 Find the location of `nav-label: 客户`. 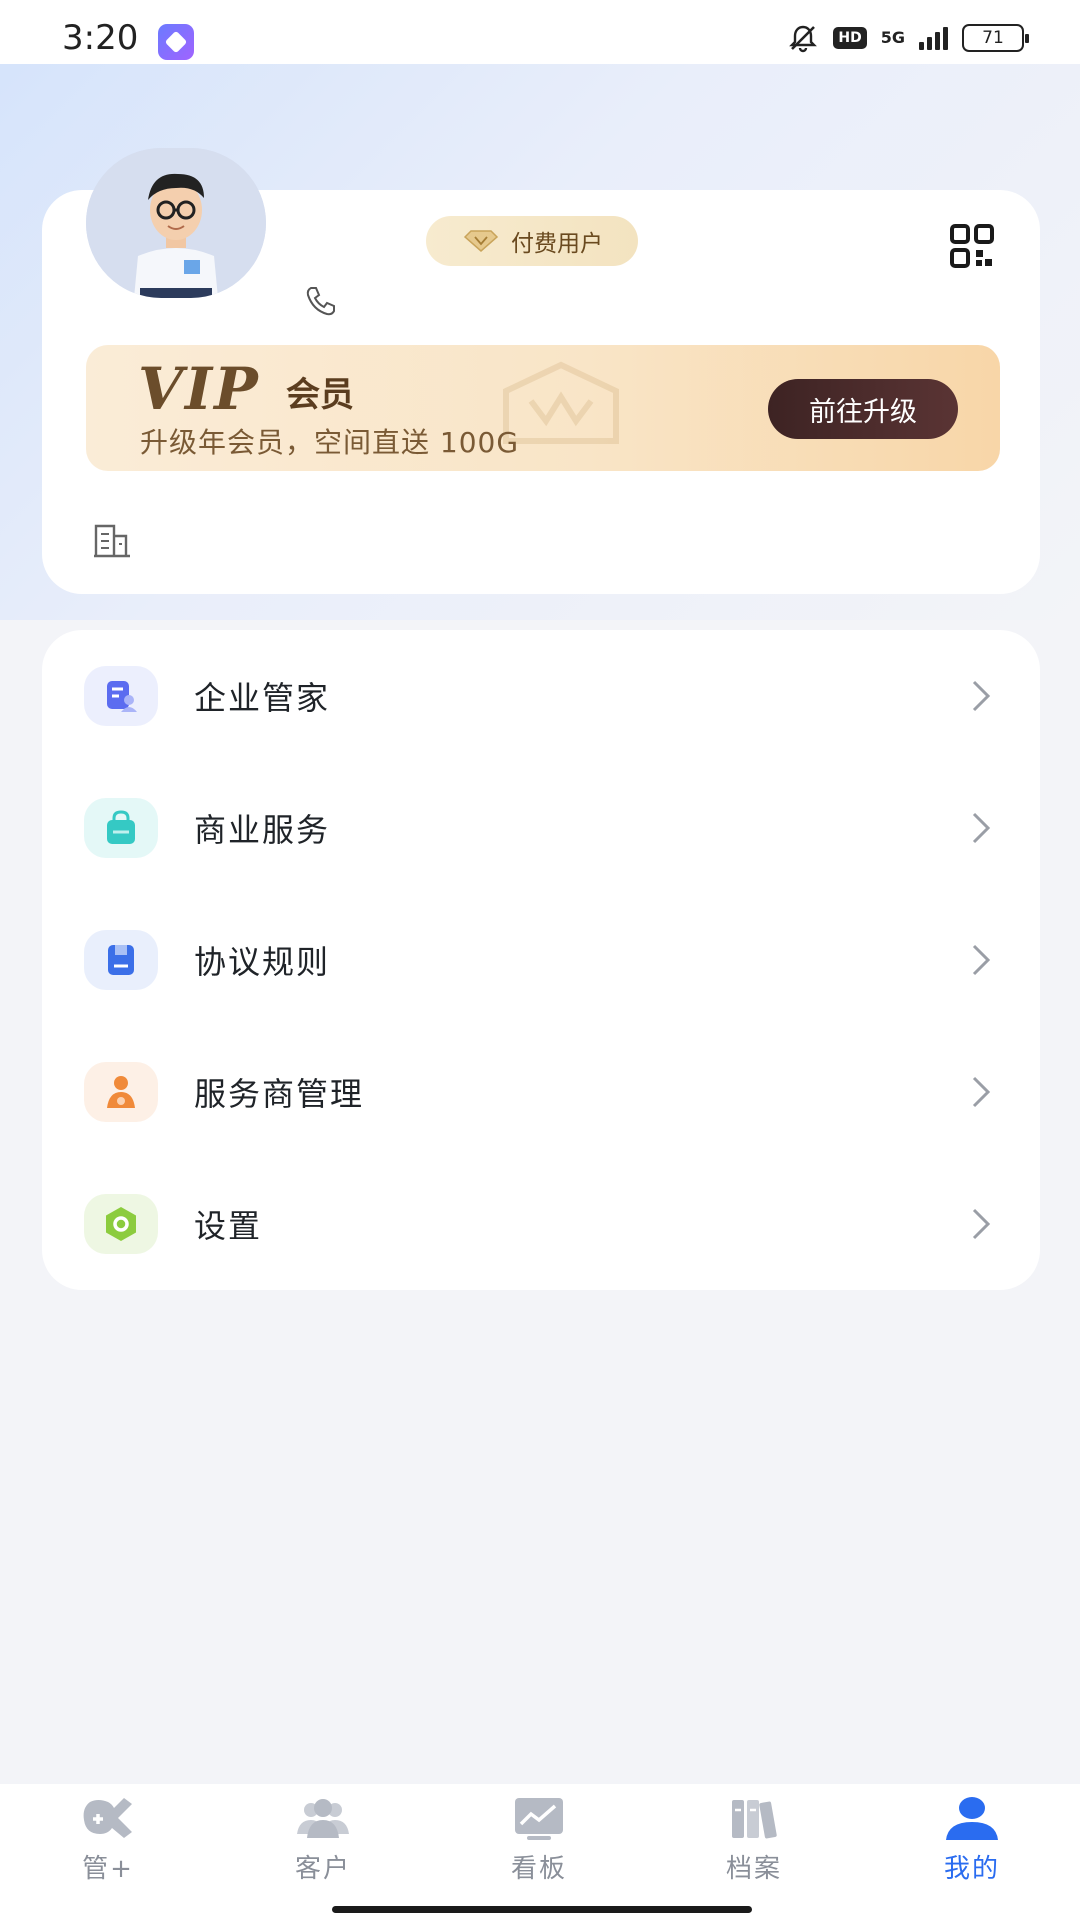

nav-label: 客户 is located at coordinates (322, 1869).